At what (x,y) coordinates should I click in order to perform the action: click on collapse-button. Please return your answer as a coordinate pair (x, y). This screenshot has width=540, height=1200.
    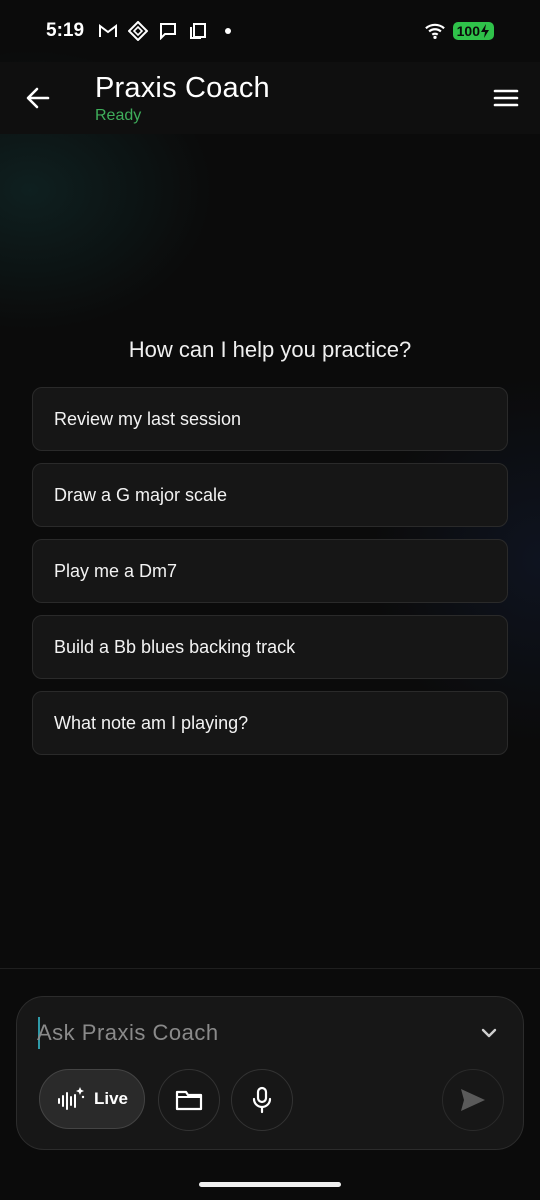
    Looking at the image, I should click on (489, 1033).